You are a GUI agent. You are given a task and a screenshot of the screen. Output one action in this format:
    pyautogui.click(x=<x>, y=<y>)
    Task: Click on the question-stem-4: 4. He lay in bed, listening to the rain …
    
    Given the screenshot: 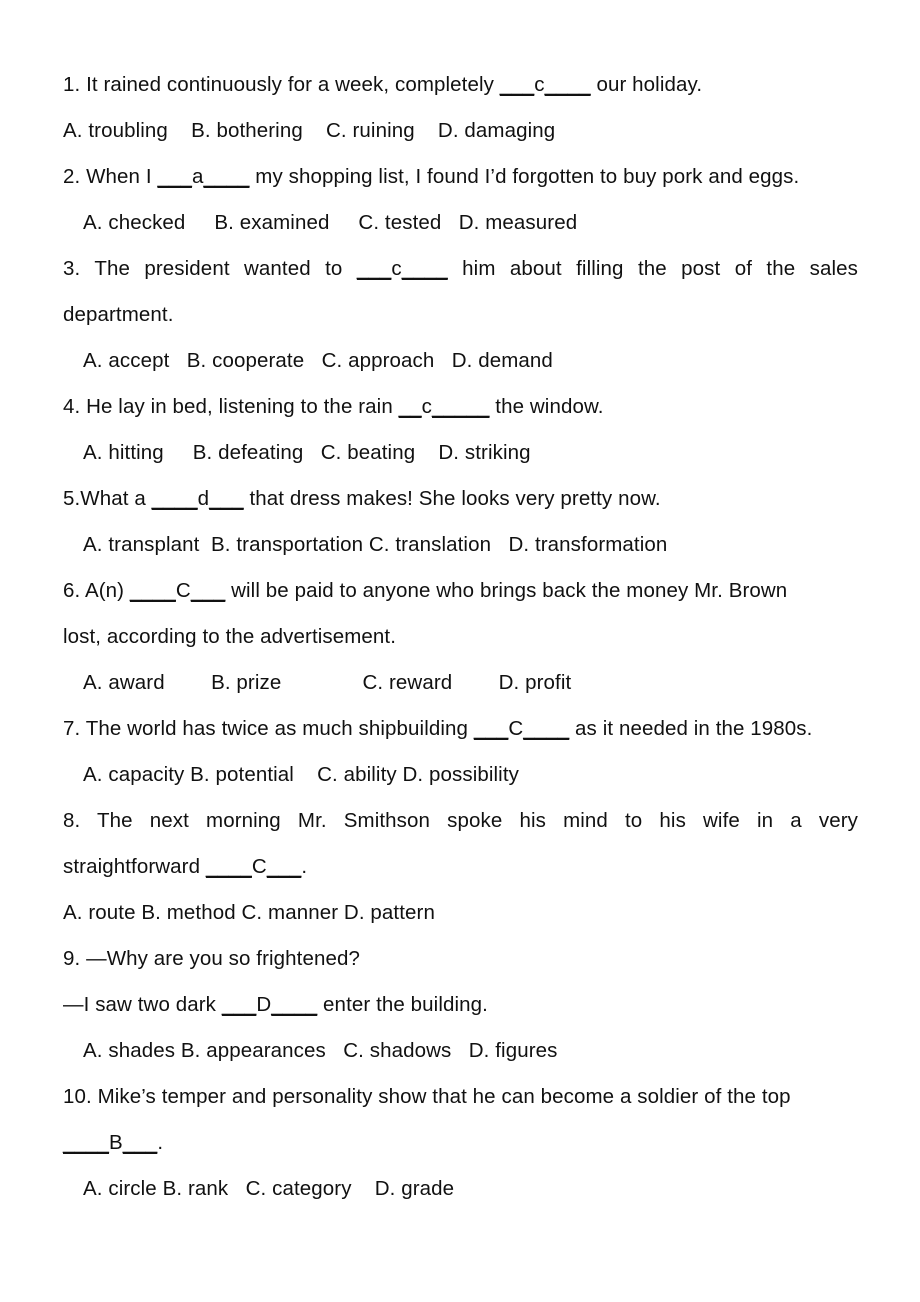 What is the action you would take?
    pyautogui.click(x=460, y=407)
    